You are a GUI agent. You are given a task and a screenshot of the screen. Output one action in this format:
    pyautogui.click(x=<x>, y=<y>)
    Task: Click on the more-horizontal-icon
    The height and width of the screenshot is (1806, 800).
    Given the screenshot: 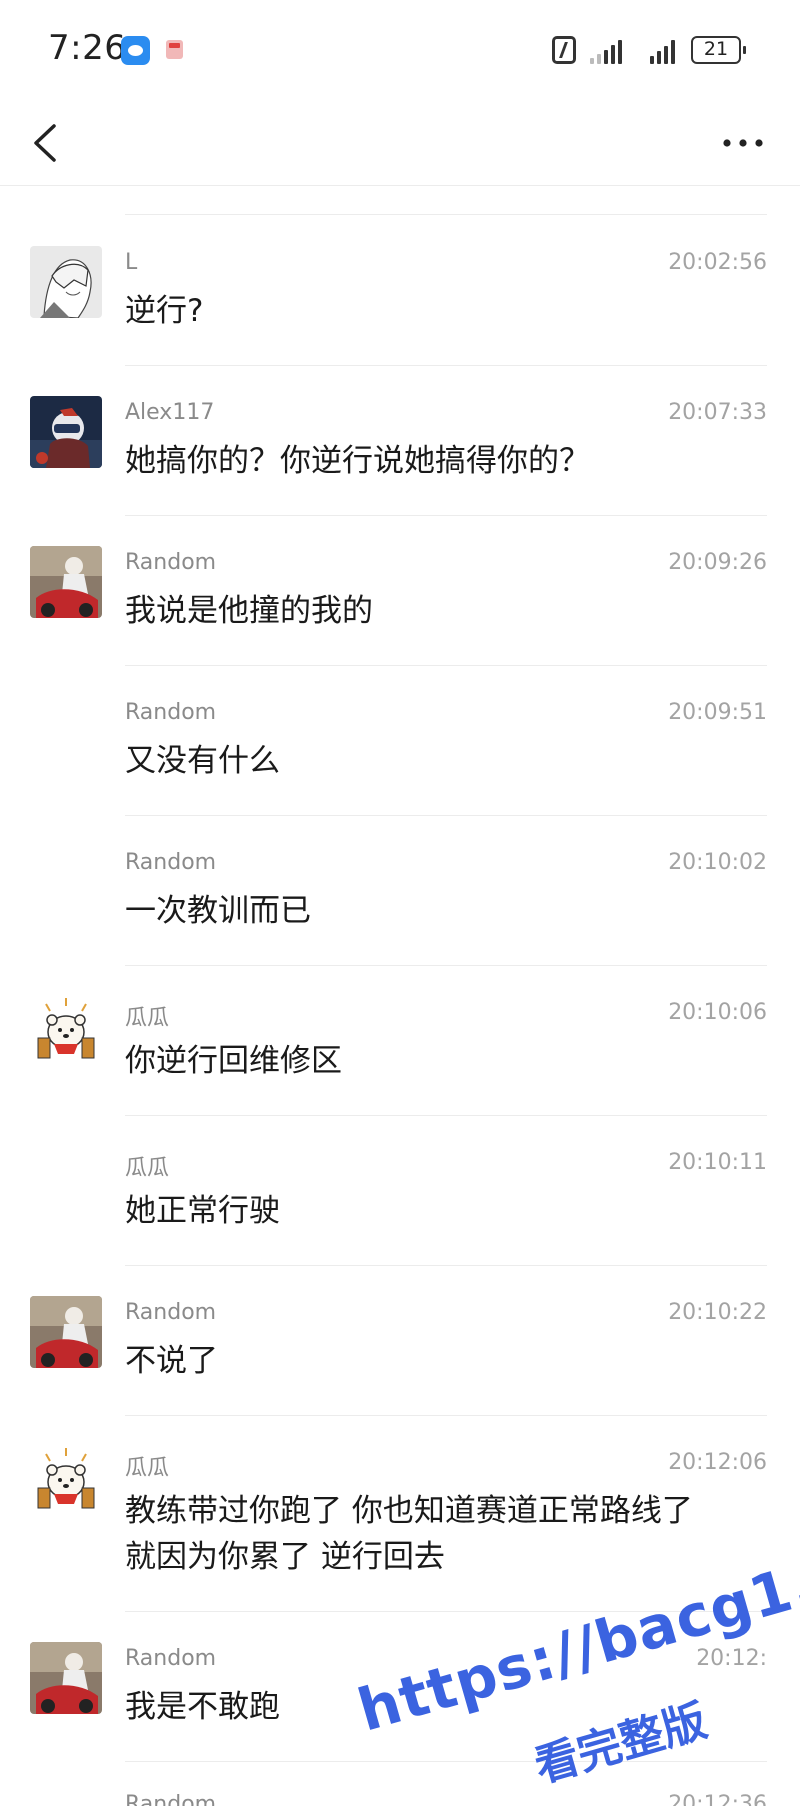 What is the action you would take?
    pyautogui.click(x=743, y=143)
    